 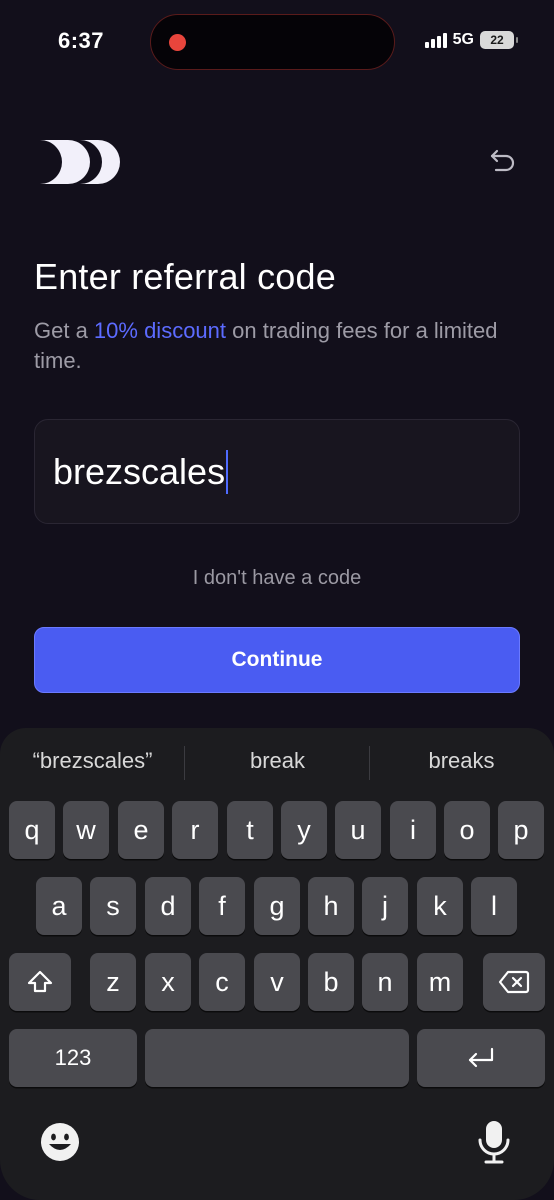 I want to click on status-right: 5G 22, so click(x=471, y=40).